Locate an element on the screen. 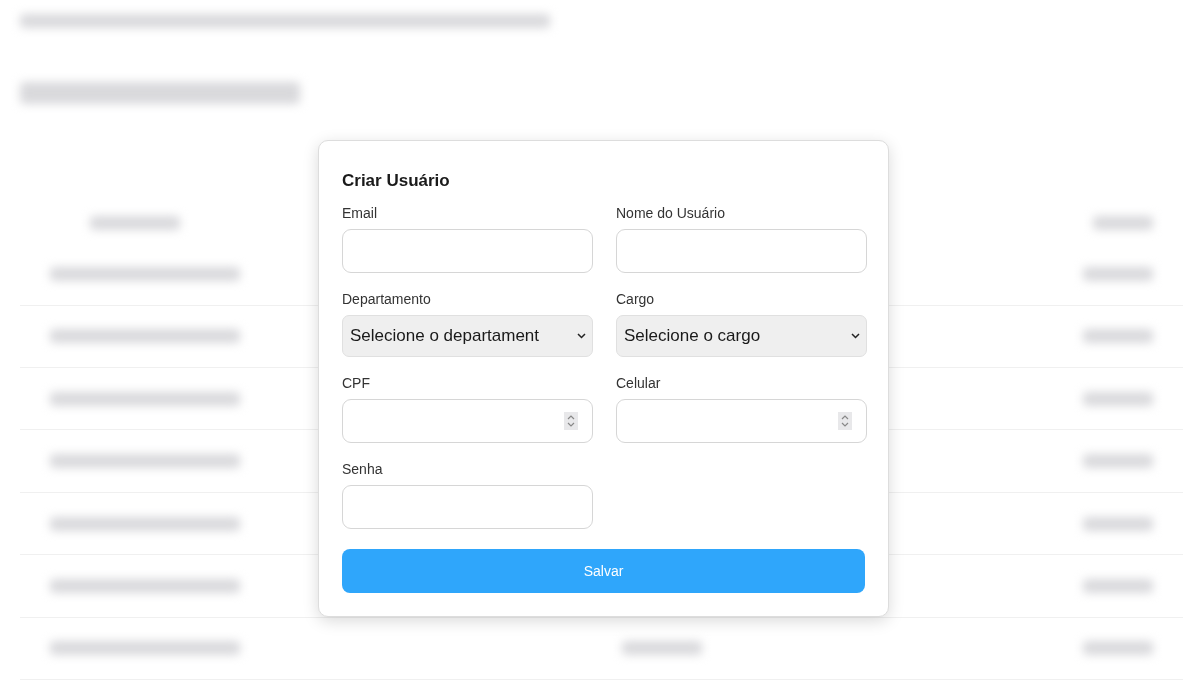 The height and width of the screenshot is (694, 1203). field-label: Celular is located at coordinates (639, 383).